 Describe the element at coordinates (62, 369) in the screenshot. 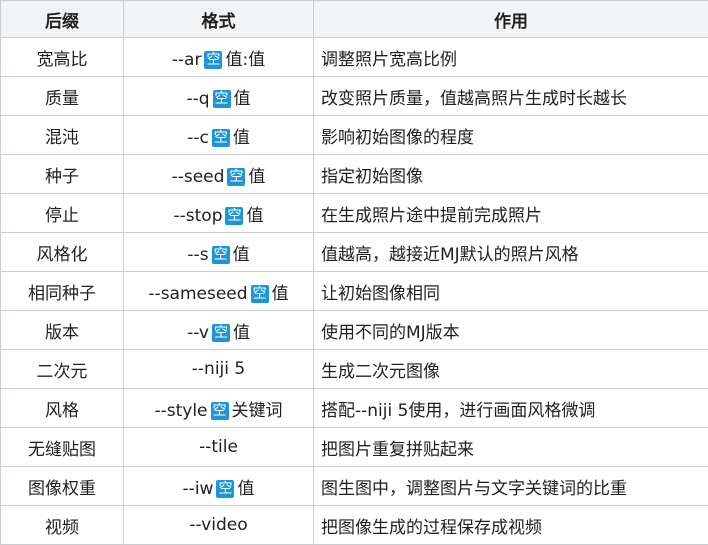

I see `param-name: 二次元` at that location.